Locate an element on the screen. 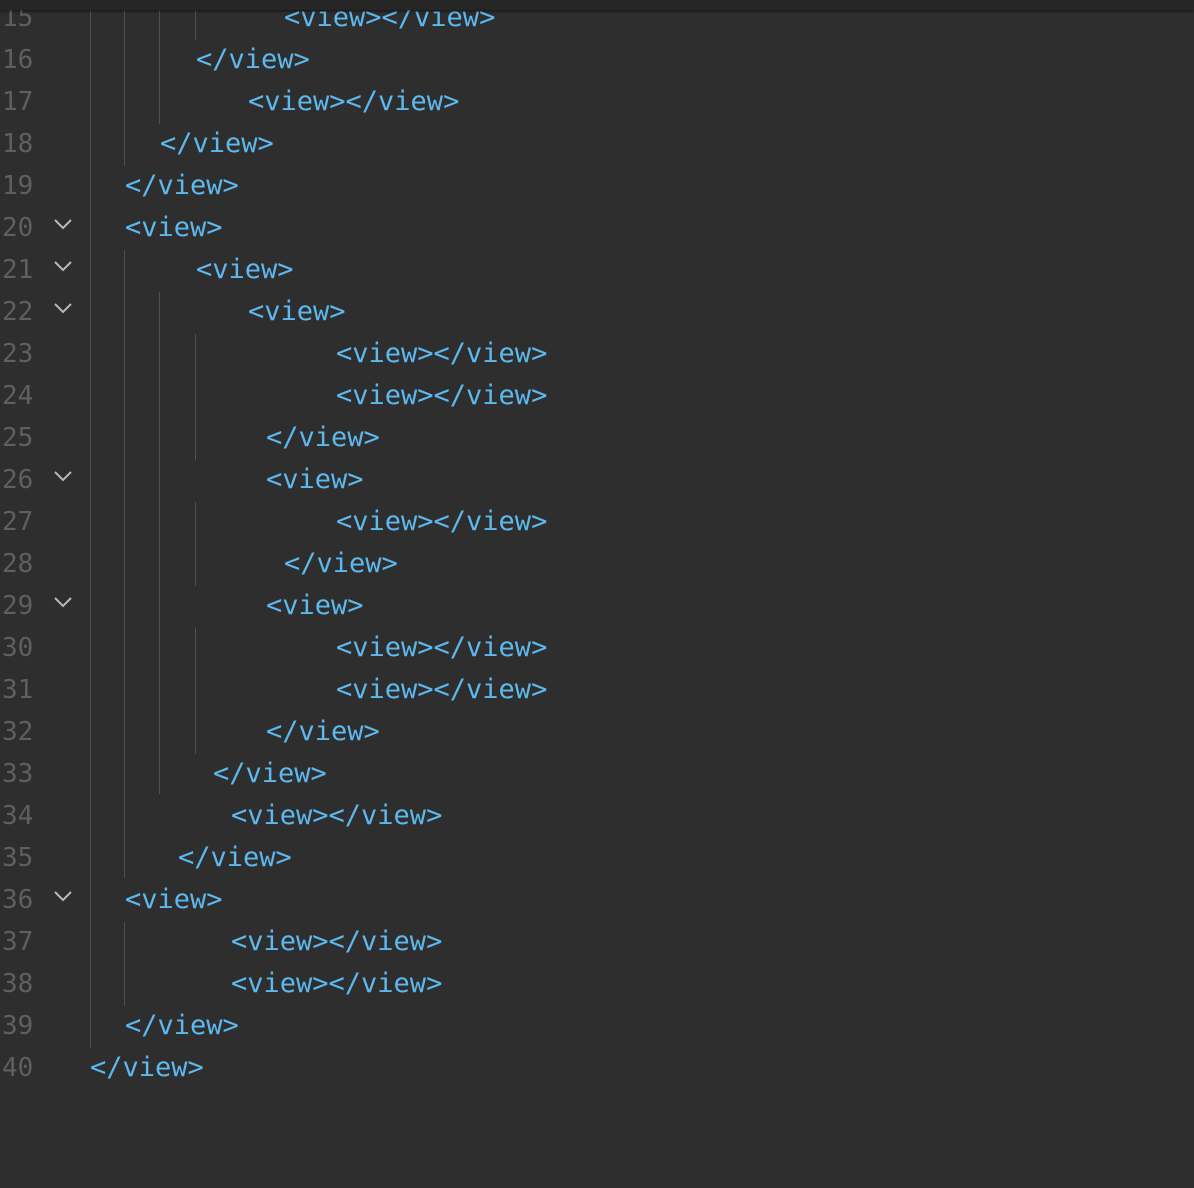  code-line: 21 <view> is located at coordinates (597, 270).